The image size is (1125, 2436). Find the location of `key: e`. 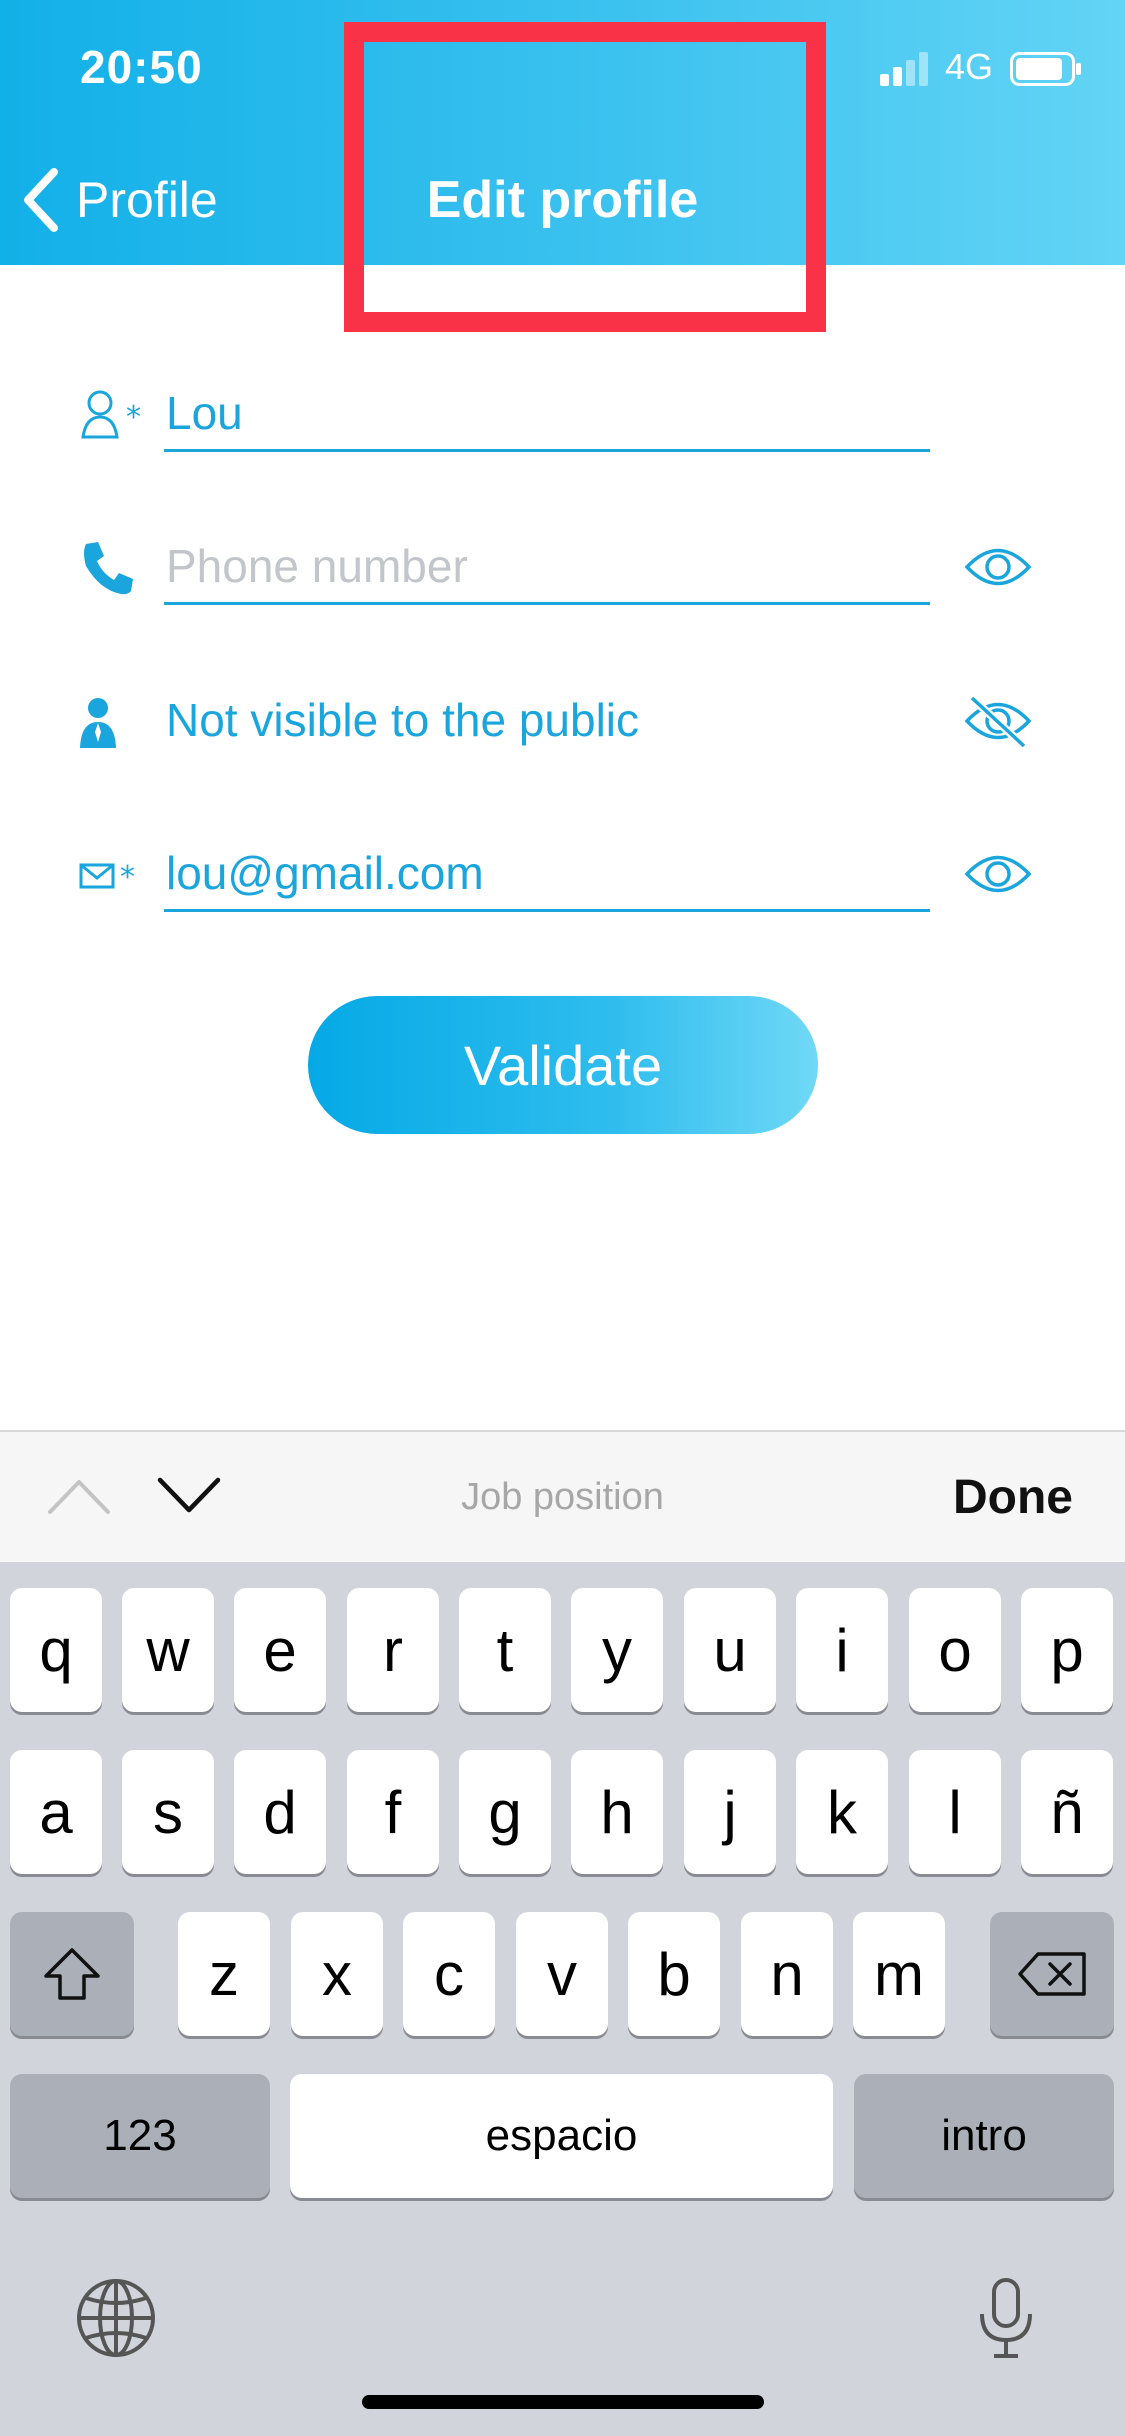

key: e is located at coordinates (280, 1650).